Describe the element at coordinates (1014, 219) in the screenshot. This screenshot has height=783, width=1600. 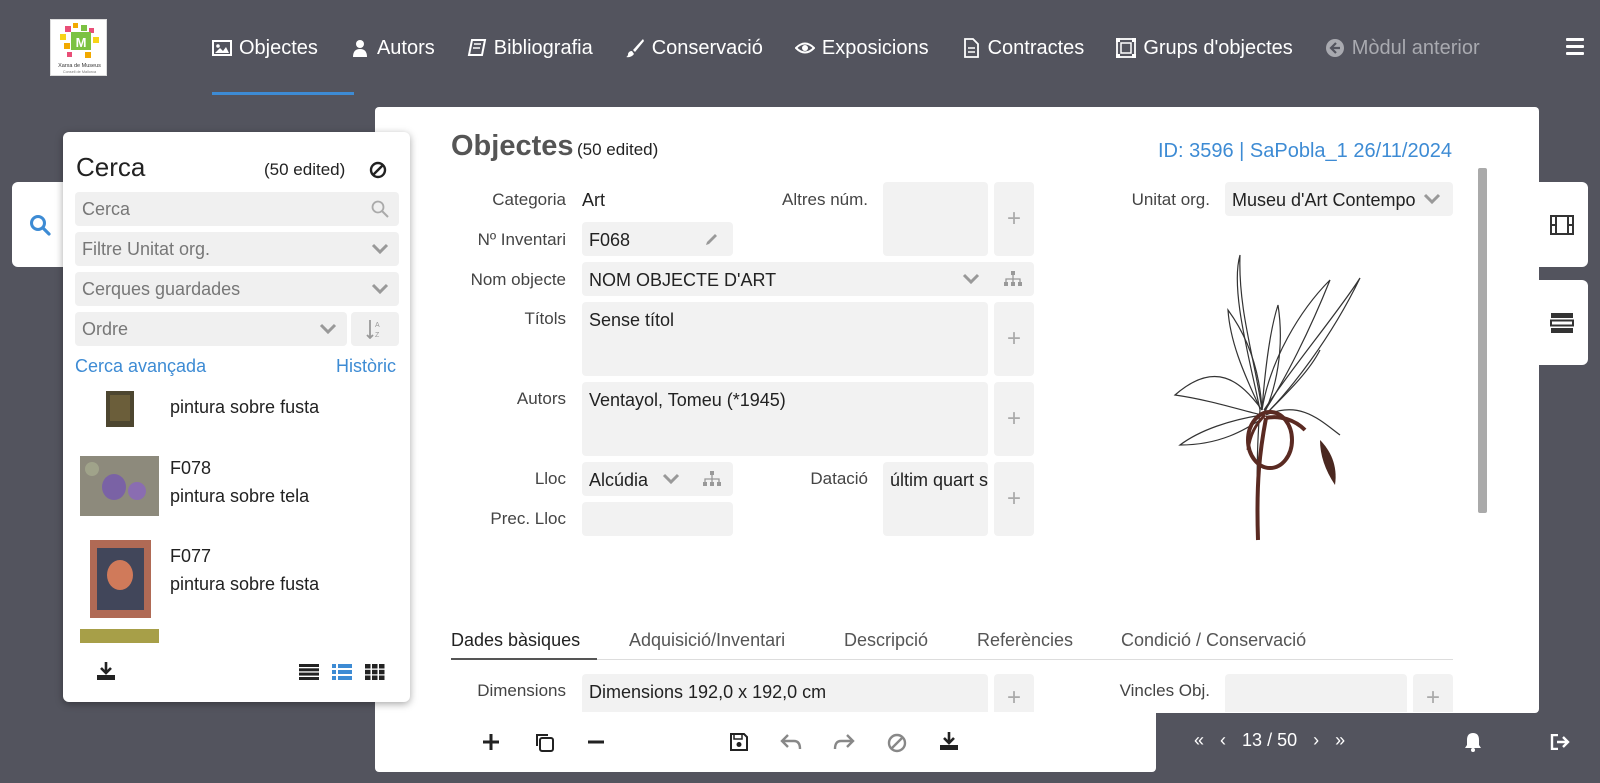
I see `add-altres-num-button: +` at that location.